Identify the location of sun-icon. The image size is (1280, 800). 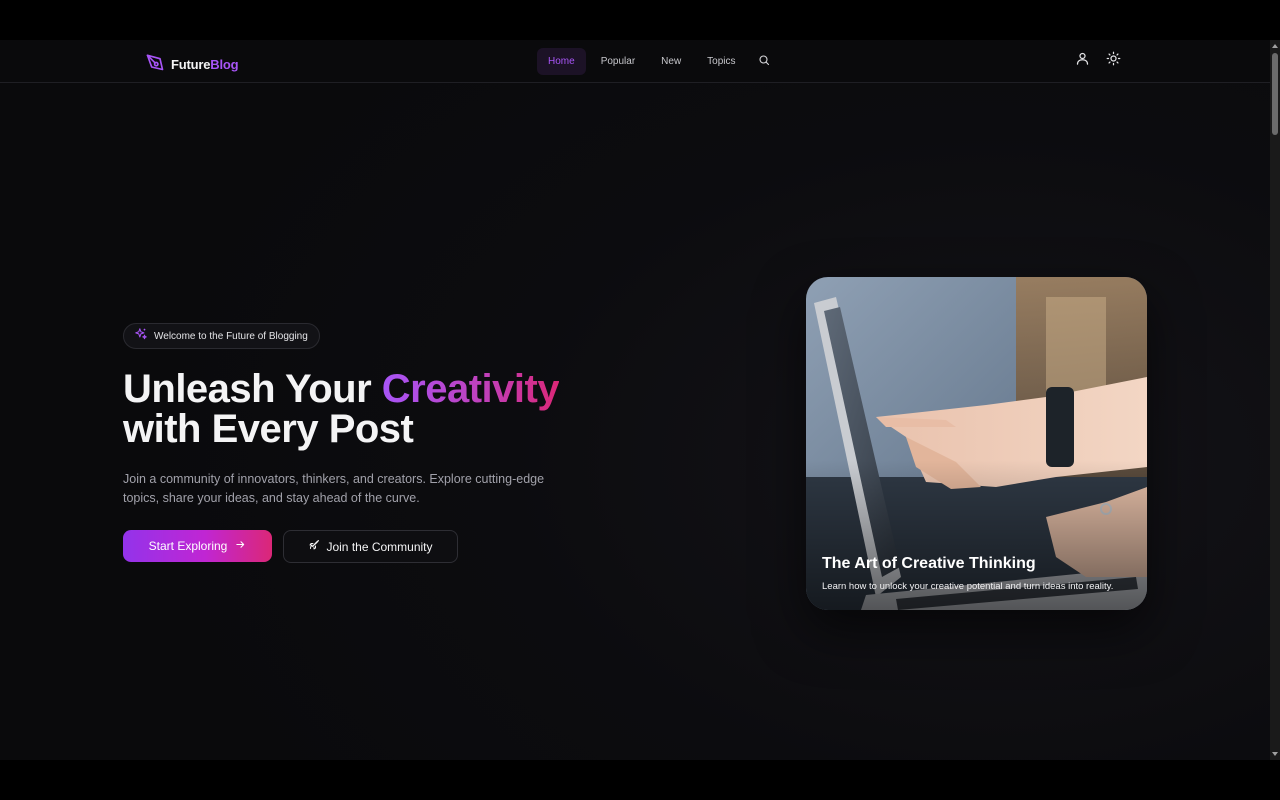
(1113, 61).